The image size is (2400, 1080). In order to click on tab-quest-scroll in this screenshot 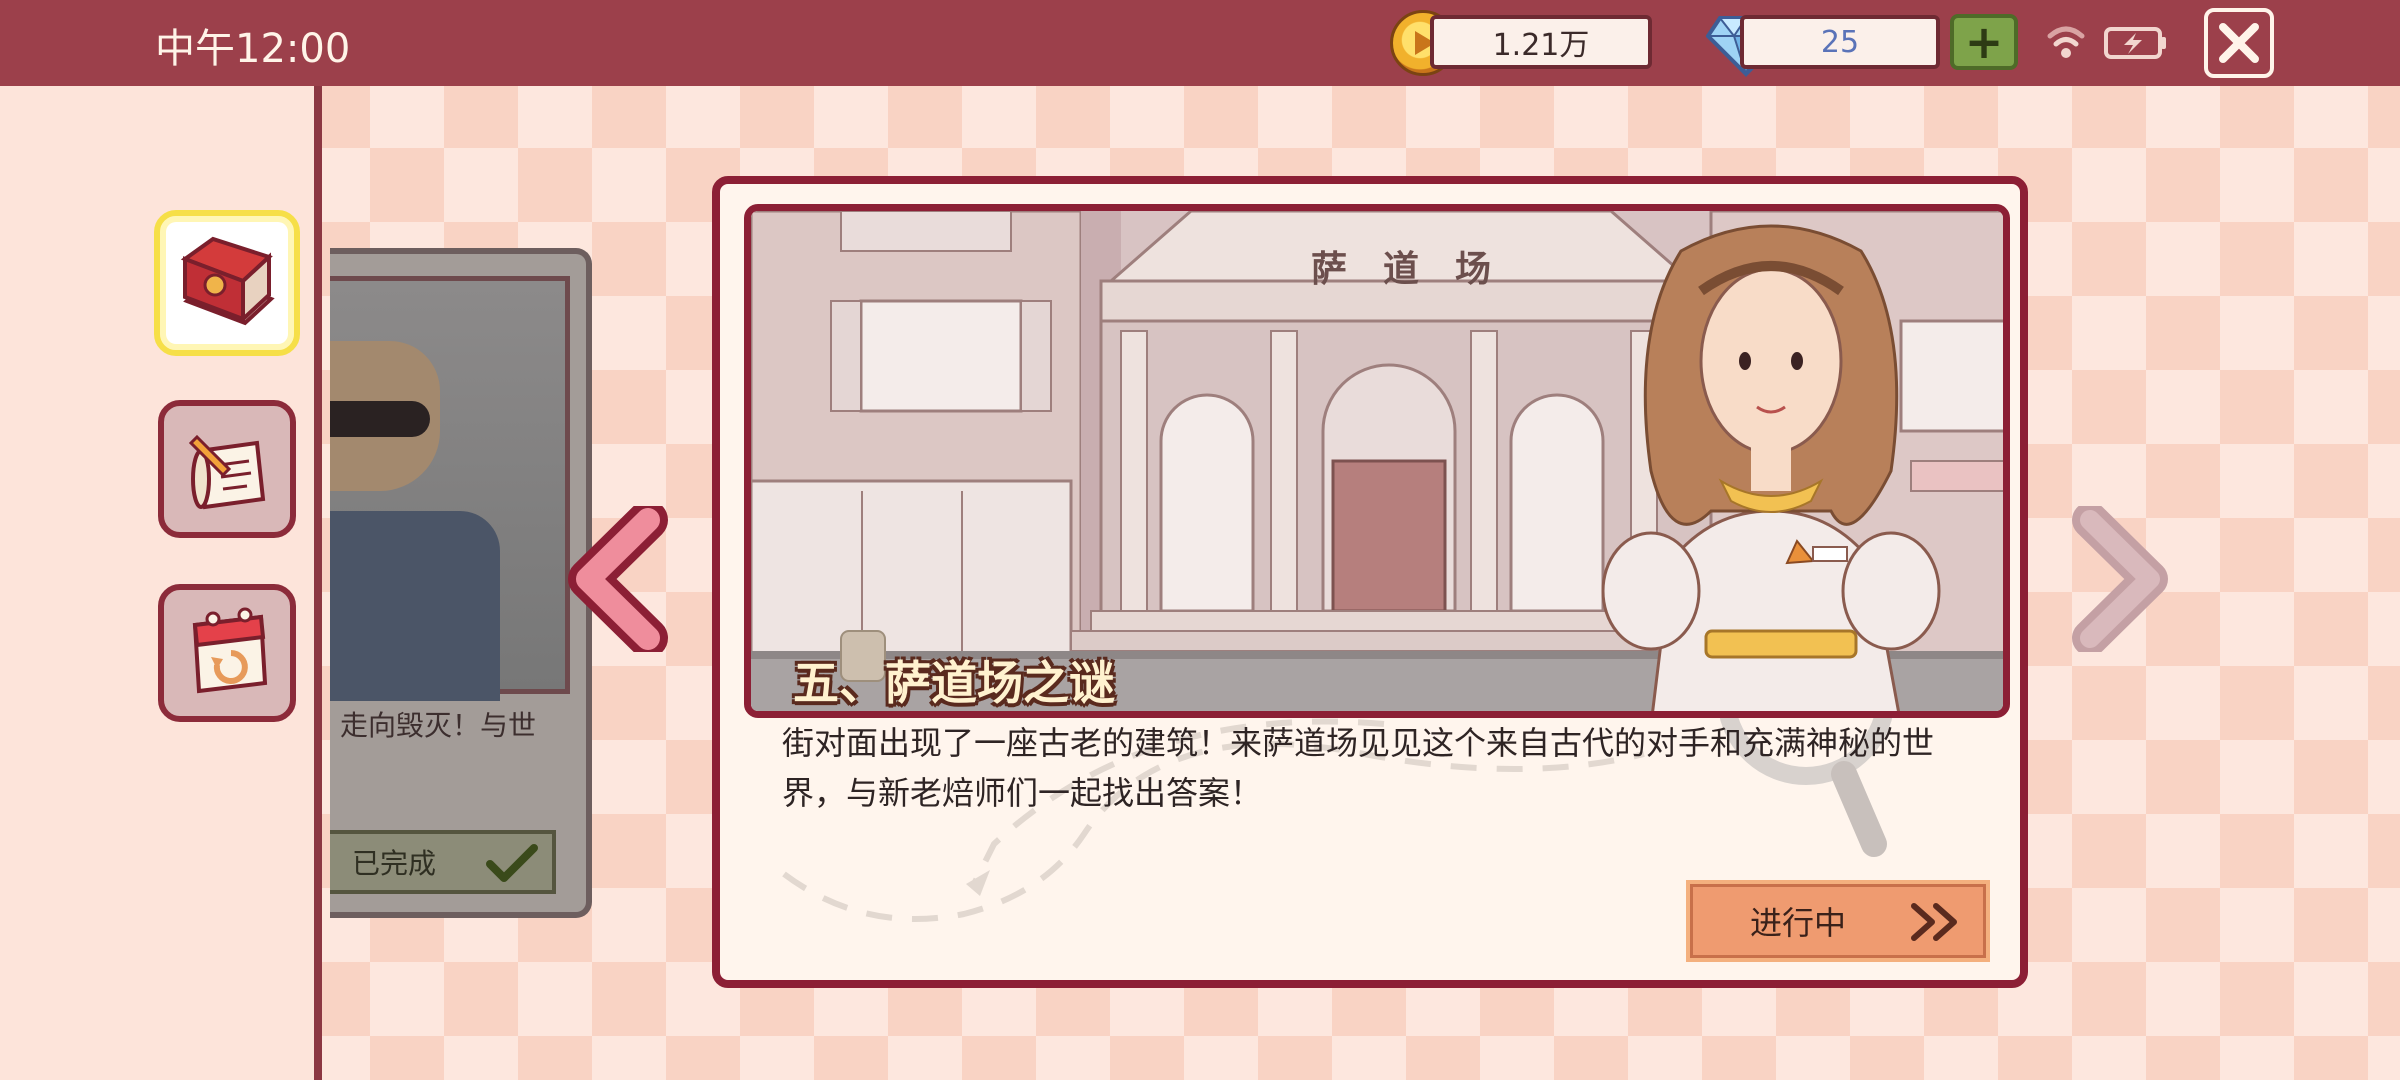, I will do `click(227, 469)`.